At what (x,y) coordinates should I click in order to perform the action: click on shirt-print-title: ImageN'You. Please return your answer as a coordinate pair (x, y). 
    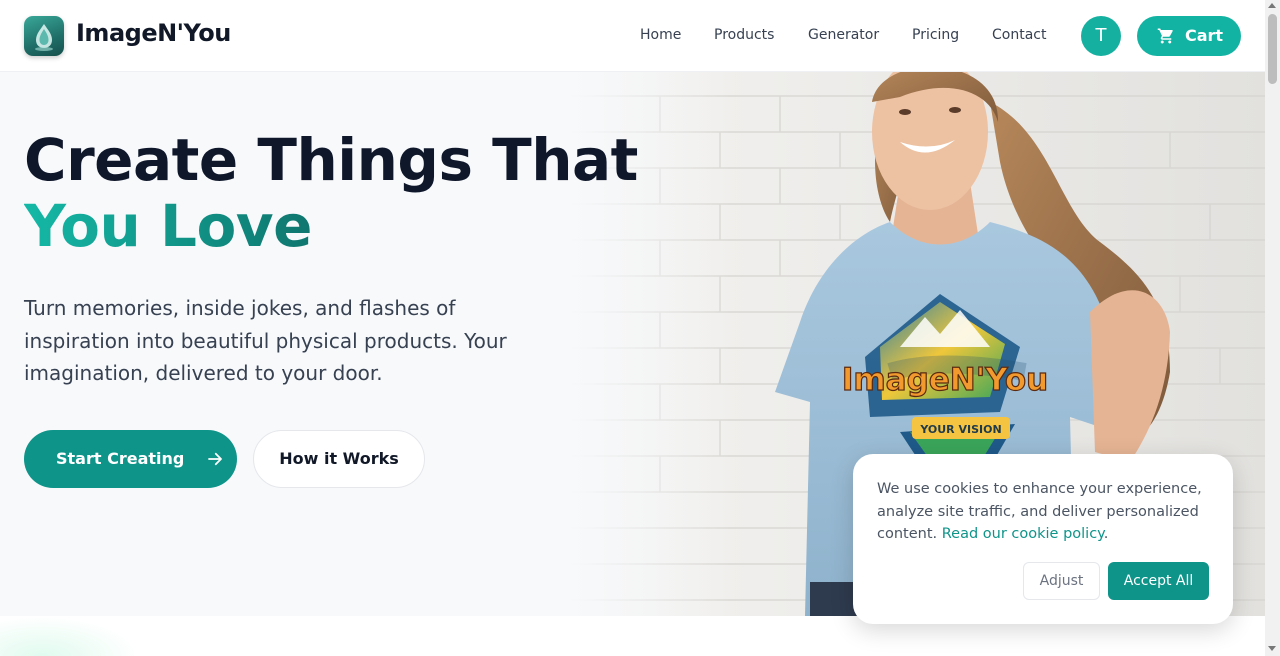
    Looking at the image, I should click on (945, 380).